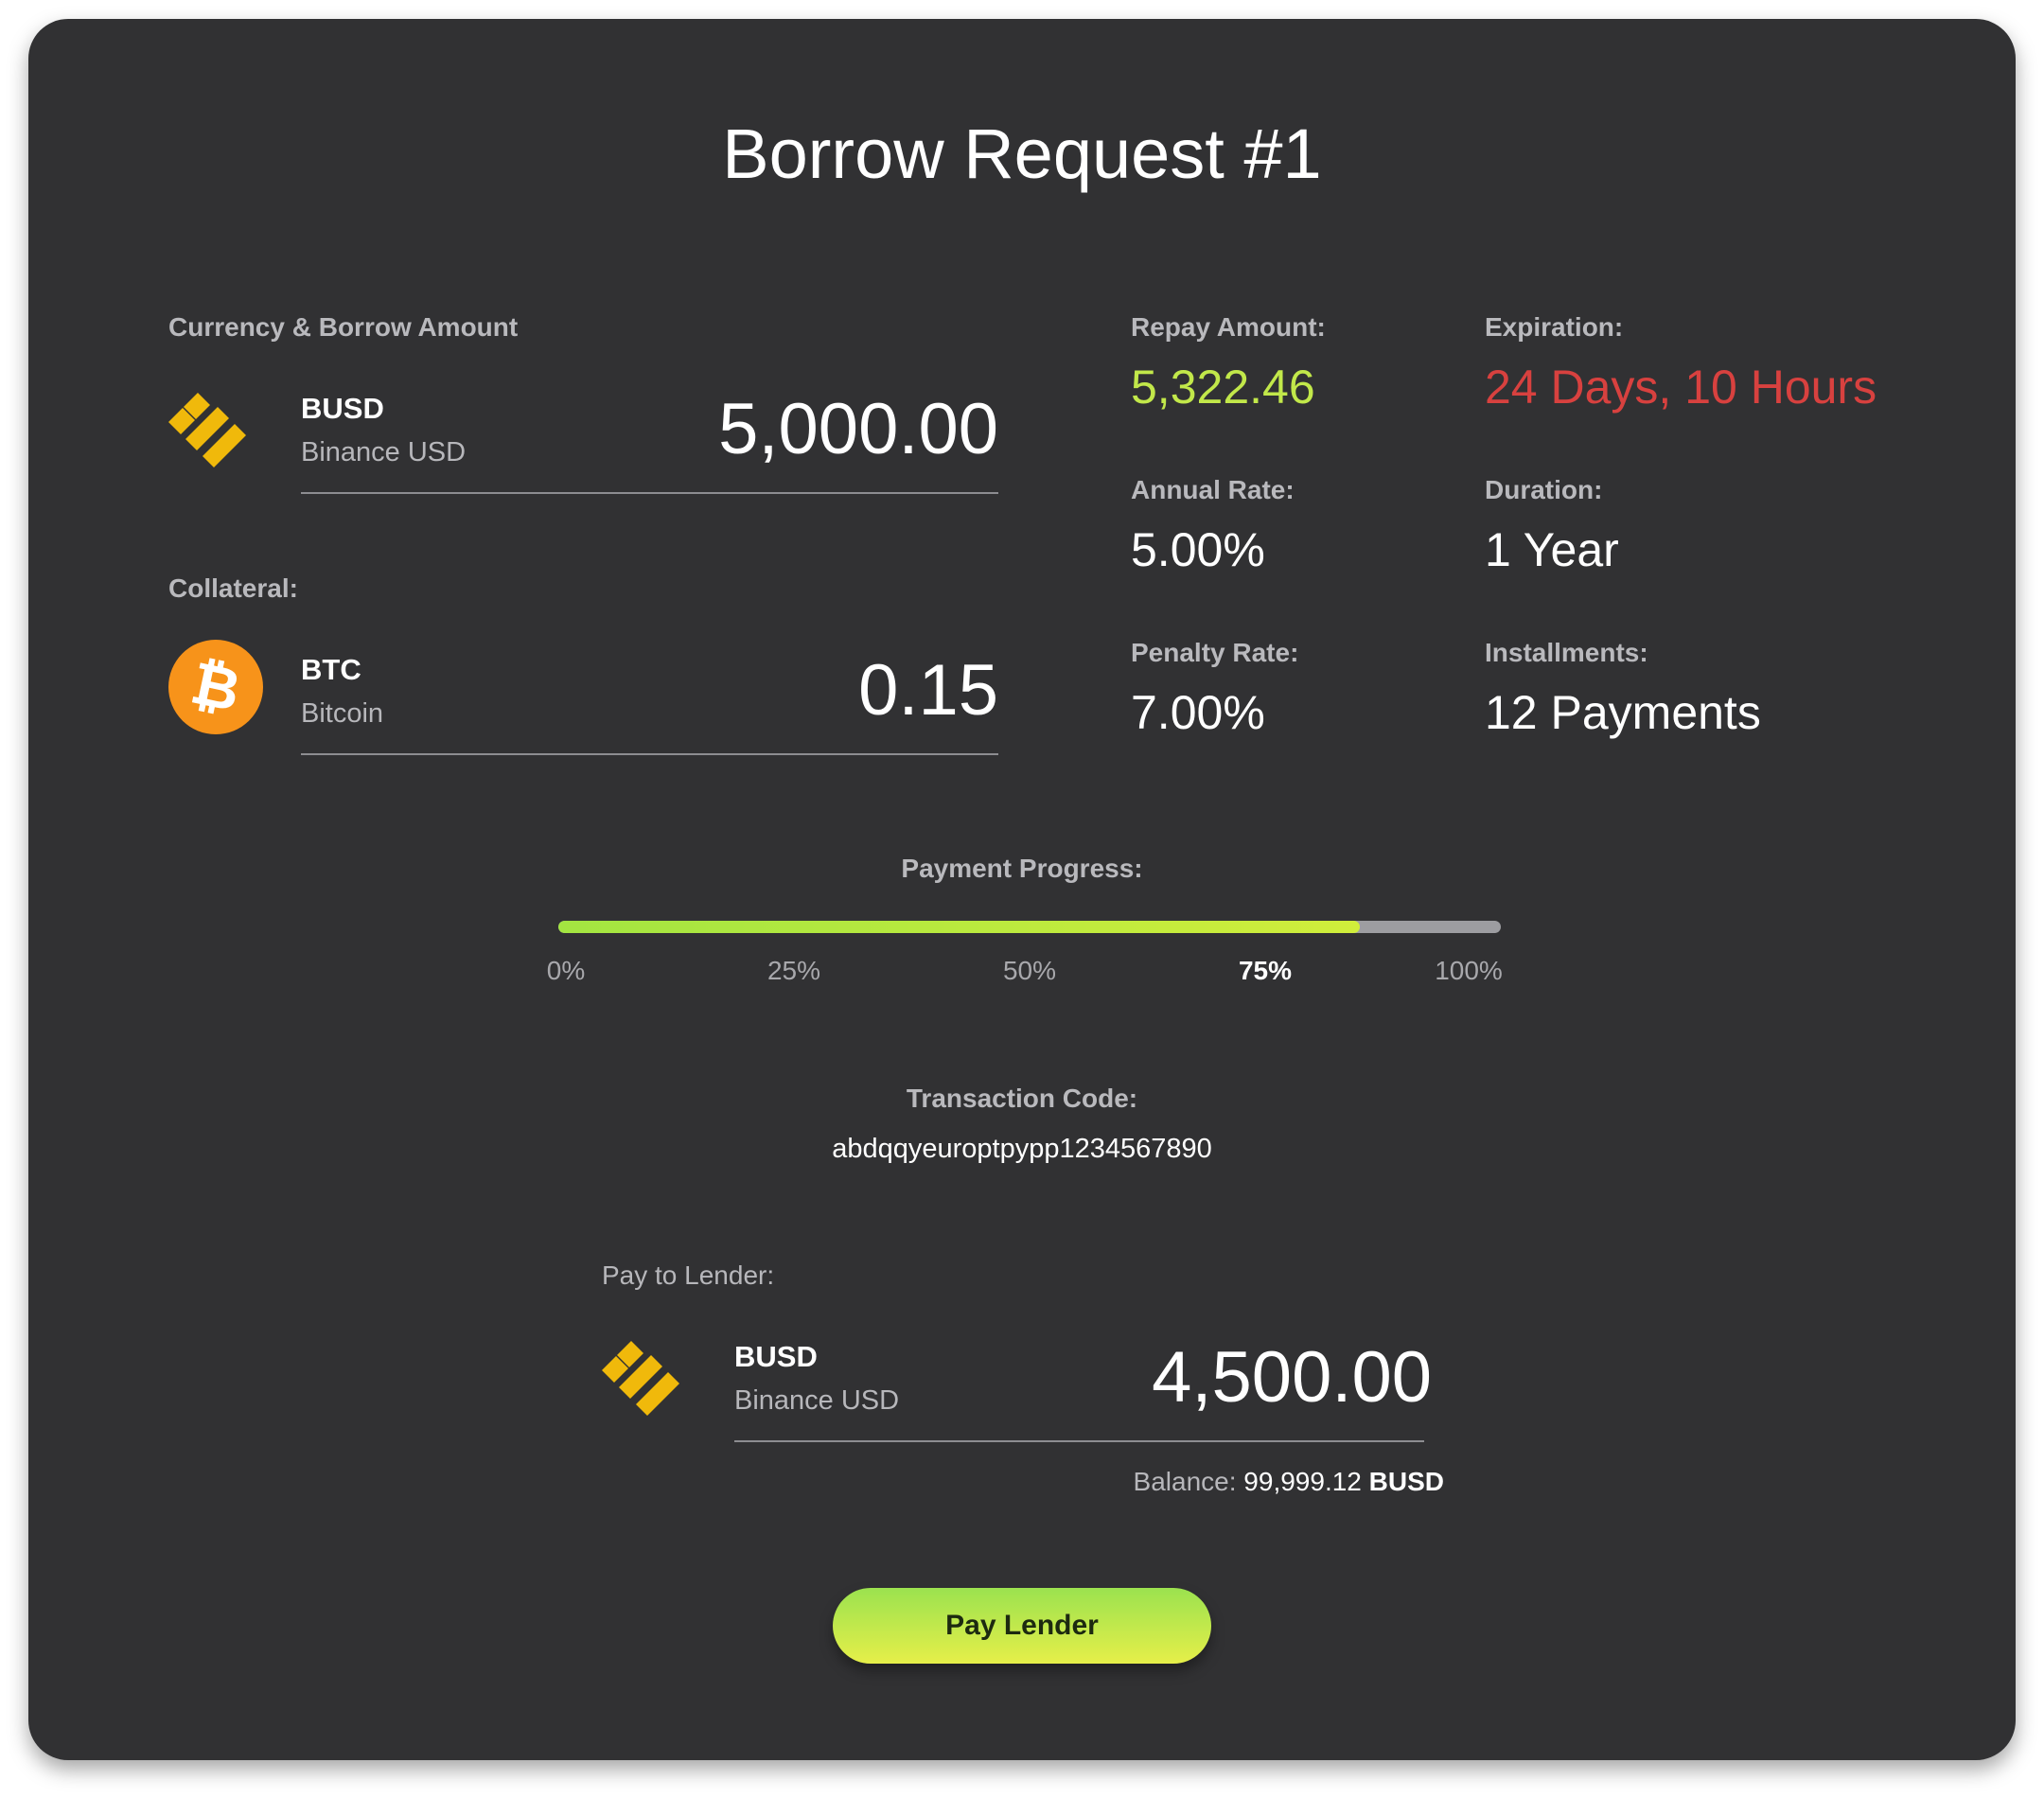 The width and height of the screenshot is (2044, 1798). Describe the element at coordinates (1198, 712) in the screenshot. I see `penalty-rate-value: 7.00%` at that location.